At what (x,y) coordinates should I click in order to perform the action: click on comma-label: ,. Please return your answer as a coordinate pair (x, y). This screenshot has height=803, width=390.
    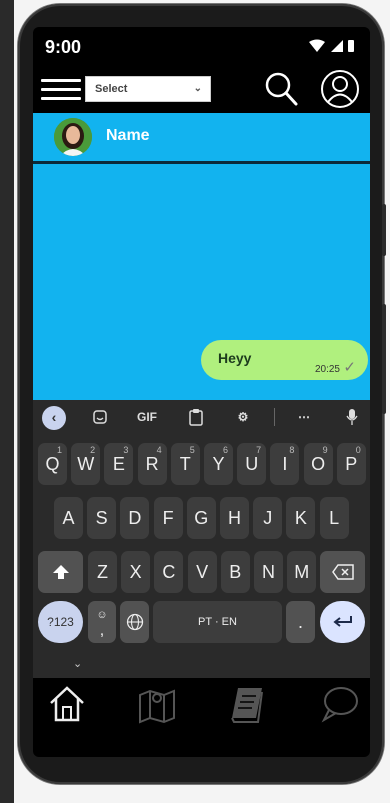
    Looking at the image, I should click on (102, 630).